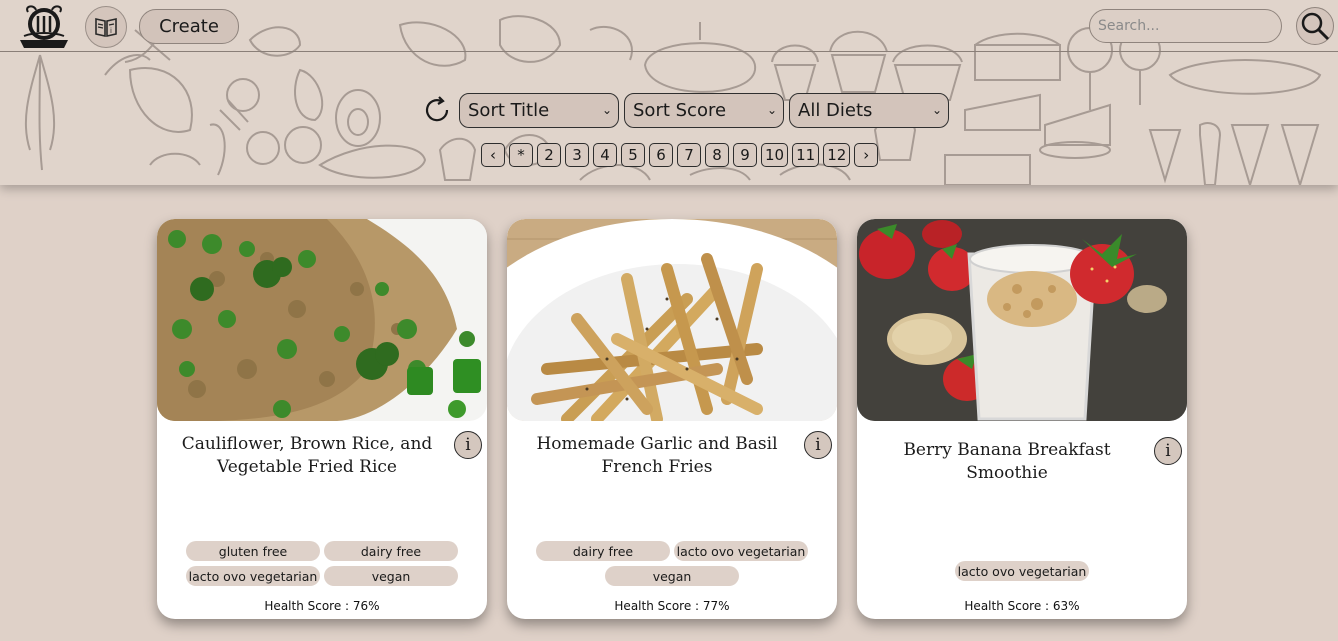  Describe the element at coordinates (745, 155) in the screenshot. I see `page-button: 9` at that location.